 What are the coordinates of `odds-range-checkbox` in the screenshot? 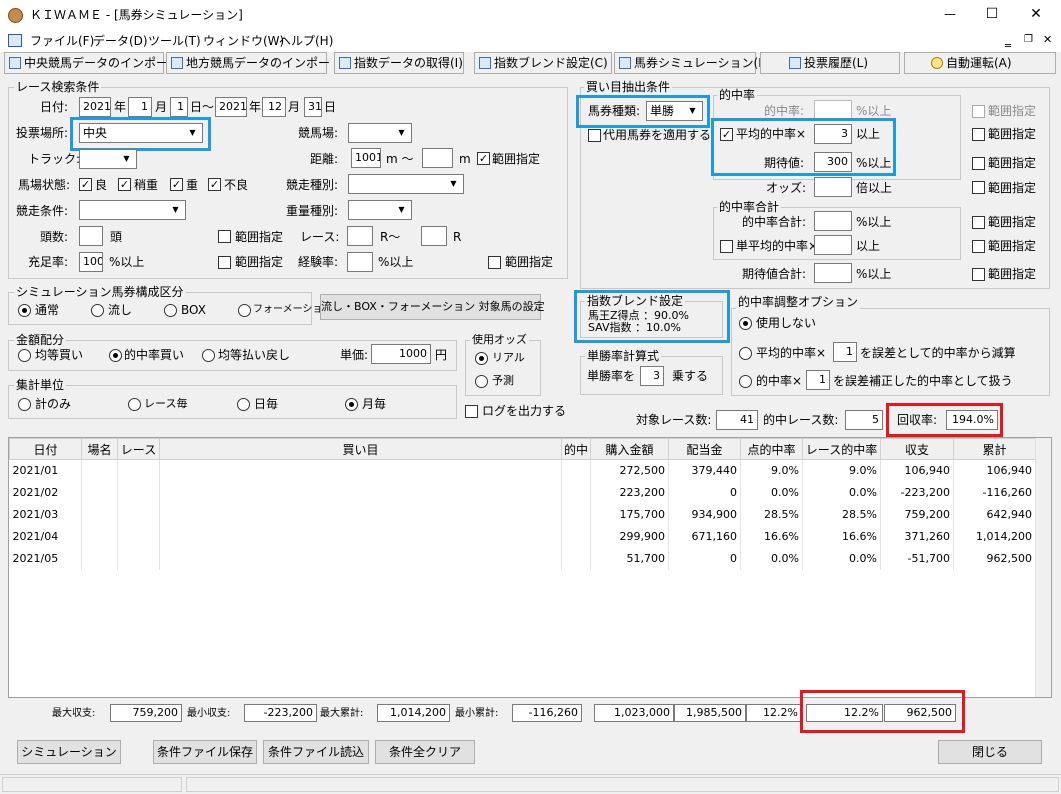 It's located at (978, 187).